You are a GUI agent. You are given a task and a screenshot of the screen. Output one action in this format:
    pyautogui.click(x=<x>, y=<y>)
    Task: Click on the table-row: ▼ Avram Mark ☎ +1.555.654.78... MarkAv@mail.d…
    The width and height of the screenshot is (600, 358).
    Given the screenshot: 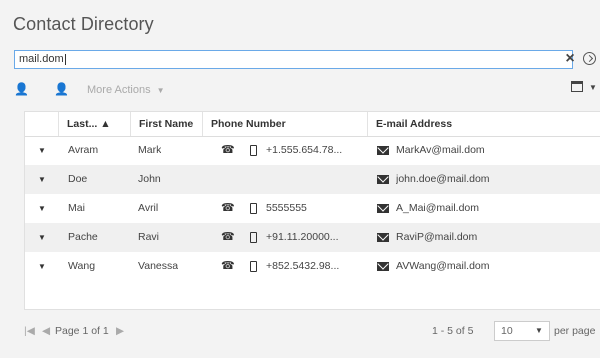 What is the action you would take?
    pyautogui.click(x=312, y=150)
    